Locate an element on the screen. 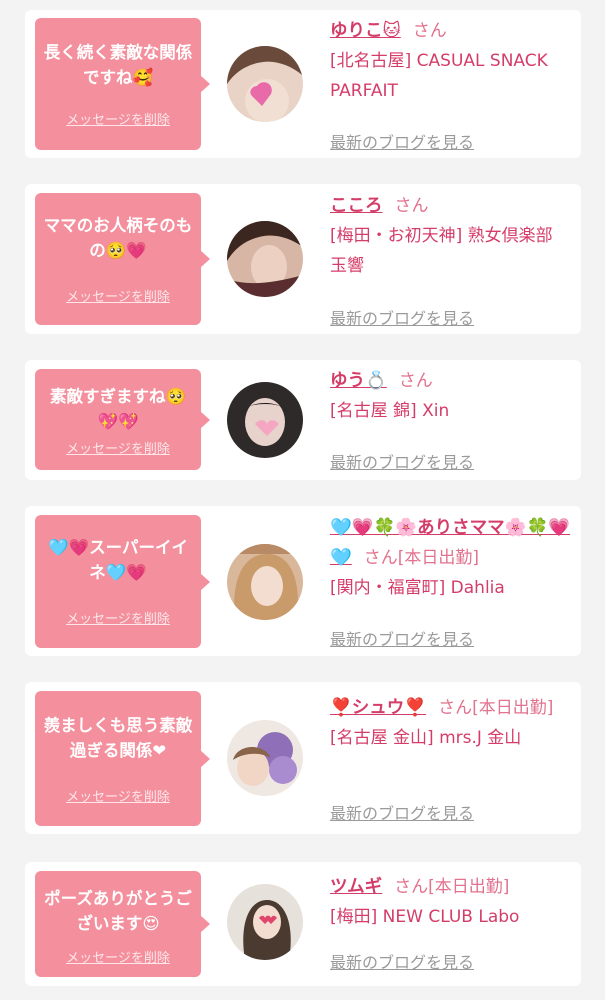  message-text: ポーズありがとうございます😍 is located at coordinates (118, 911).